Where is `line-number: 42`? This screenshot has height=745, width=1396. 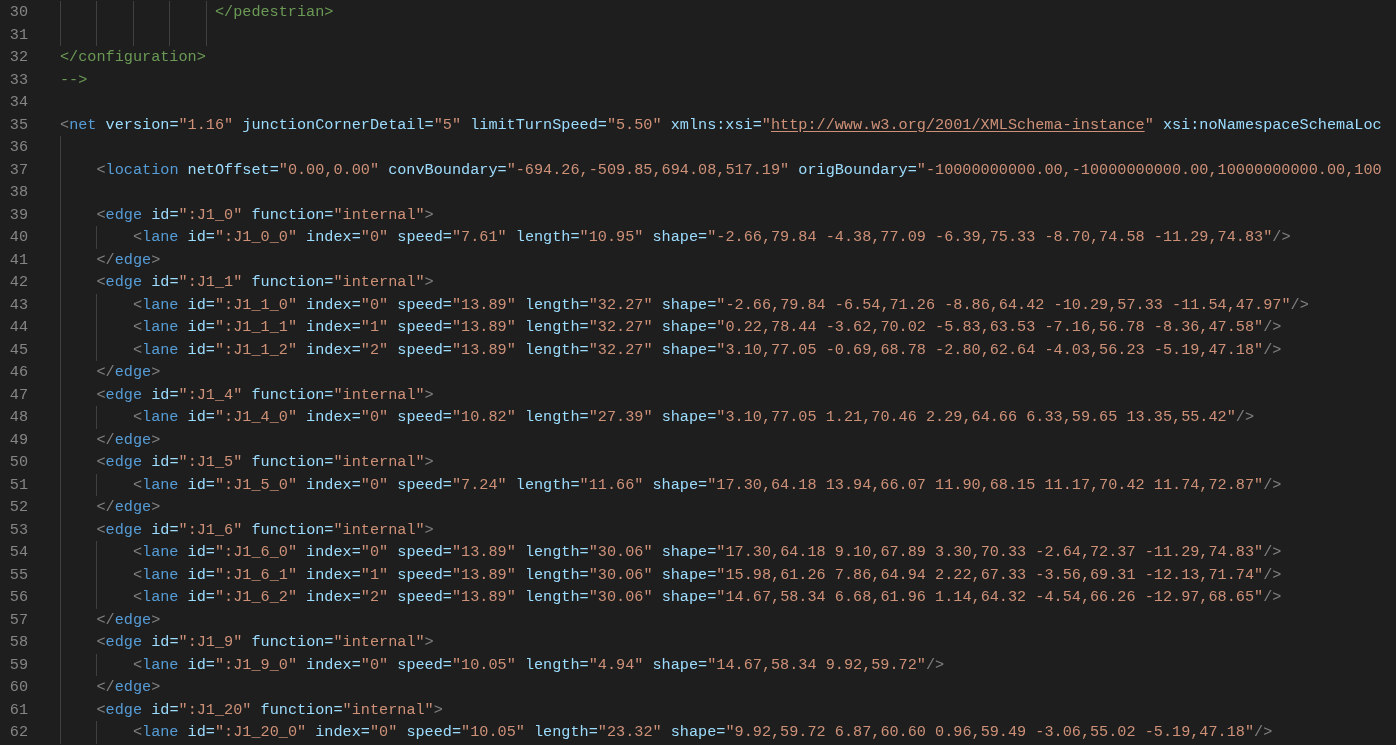
line-number: 42 is located at coordinates (18, 282).